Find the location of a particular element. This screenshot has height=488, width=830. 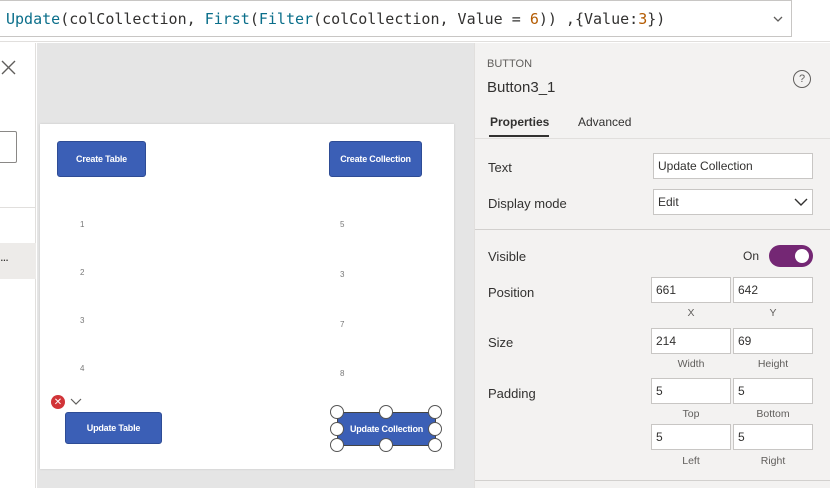

left-label: Left is located at coordinates (691, 461).